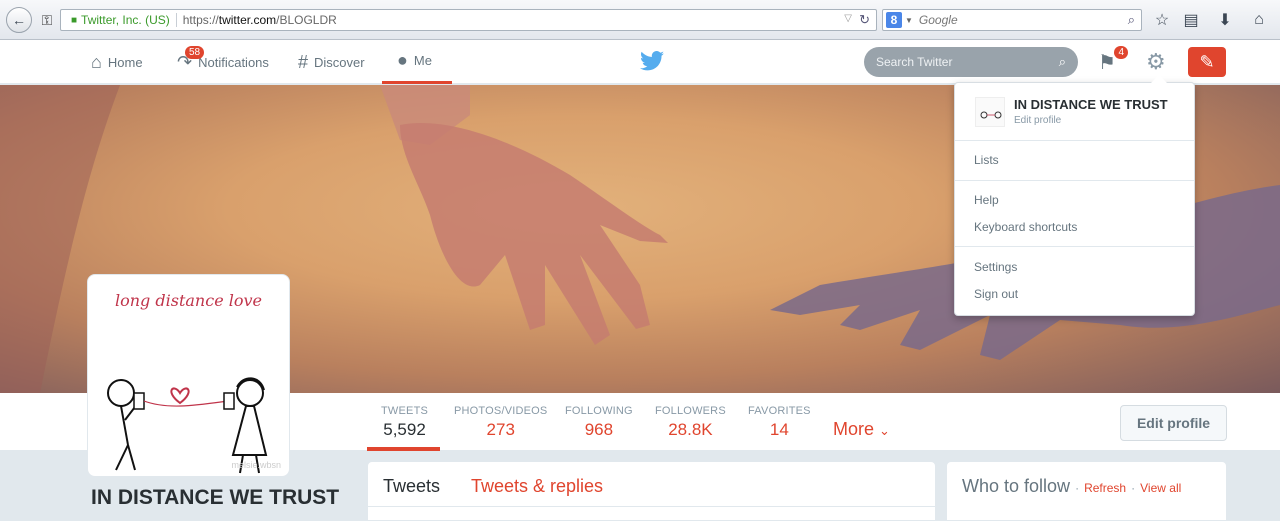 The image size is (1280, 521). I want to click on chevron-down-icon: ▼, so click(909, 20).